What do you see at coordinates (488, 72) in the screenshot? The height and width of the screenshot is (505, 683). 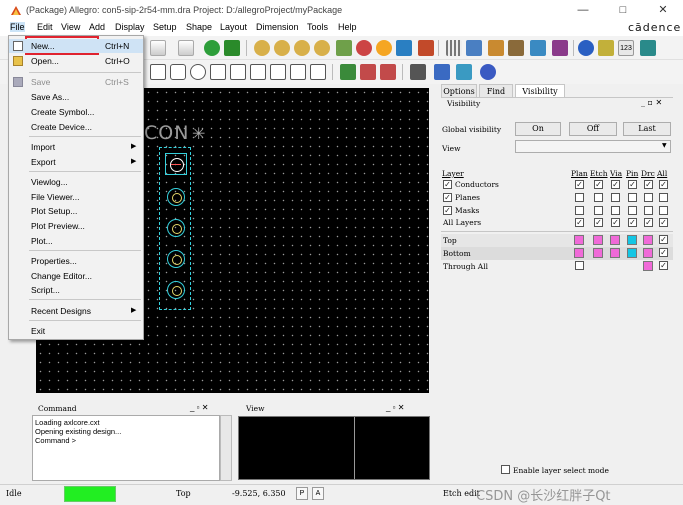 I see `help-icon` at bounding box center [488, 72].